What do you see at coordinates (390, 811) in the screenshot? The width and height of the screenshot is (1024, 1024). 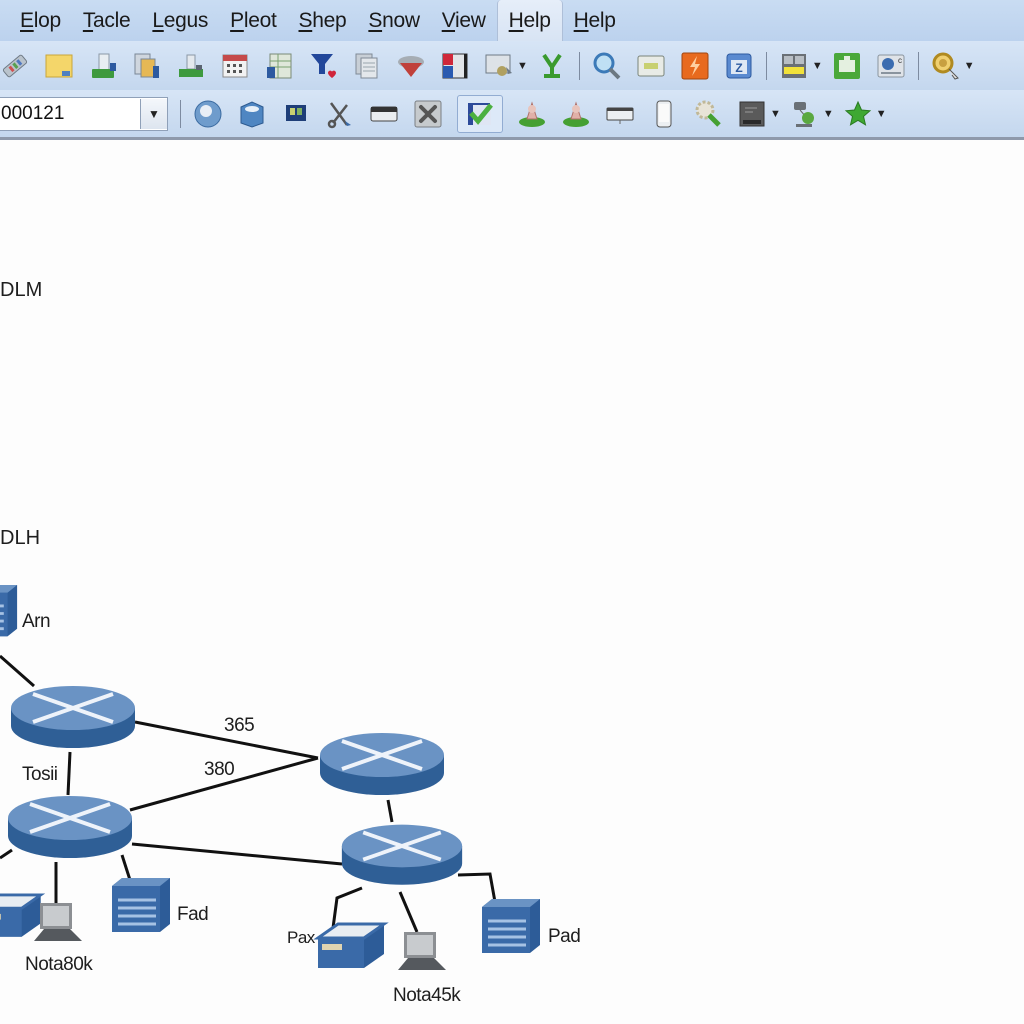 I see `link-router3-router4` at bounding box center [390, 811].